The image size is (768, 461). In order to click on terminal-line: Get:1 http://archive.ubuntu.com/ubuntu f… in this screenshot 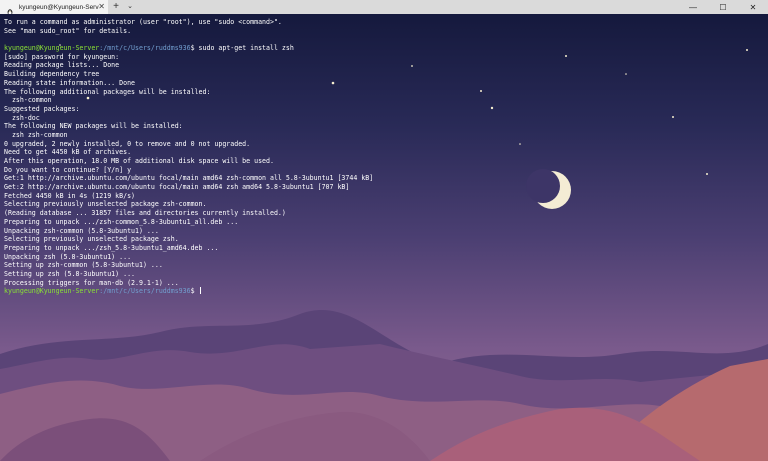, I will do `click(188, 178)`.